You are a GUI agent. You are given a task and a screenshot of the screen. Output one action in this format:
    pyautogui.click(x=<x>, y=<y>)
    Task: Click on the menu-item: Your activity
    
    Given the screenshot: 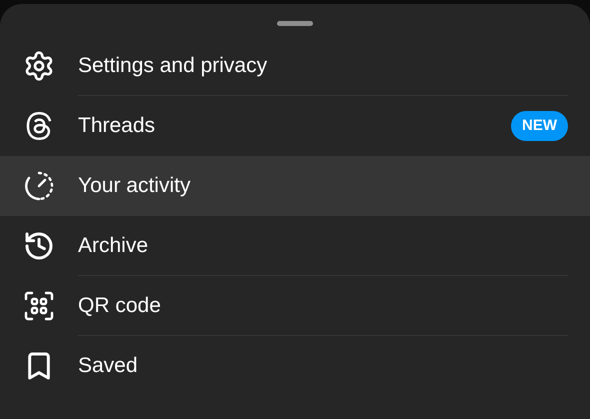 What is the action you would take?
    pyautogui.click(x=295, y=186)
    